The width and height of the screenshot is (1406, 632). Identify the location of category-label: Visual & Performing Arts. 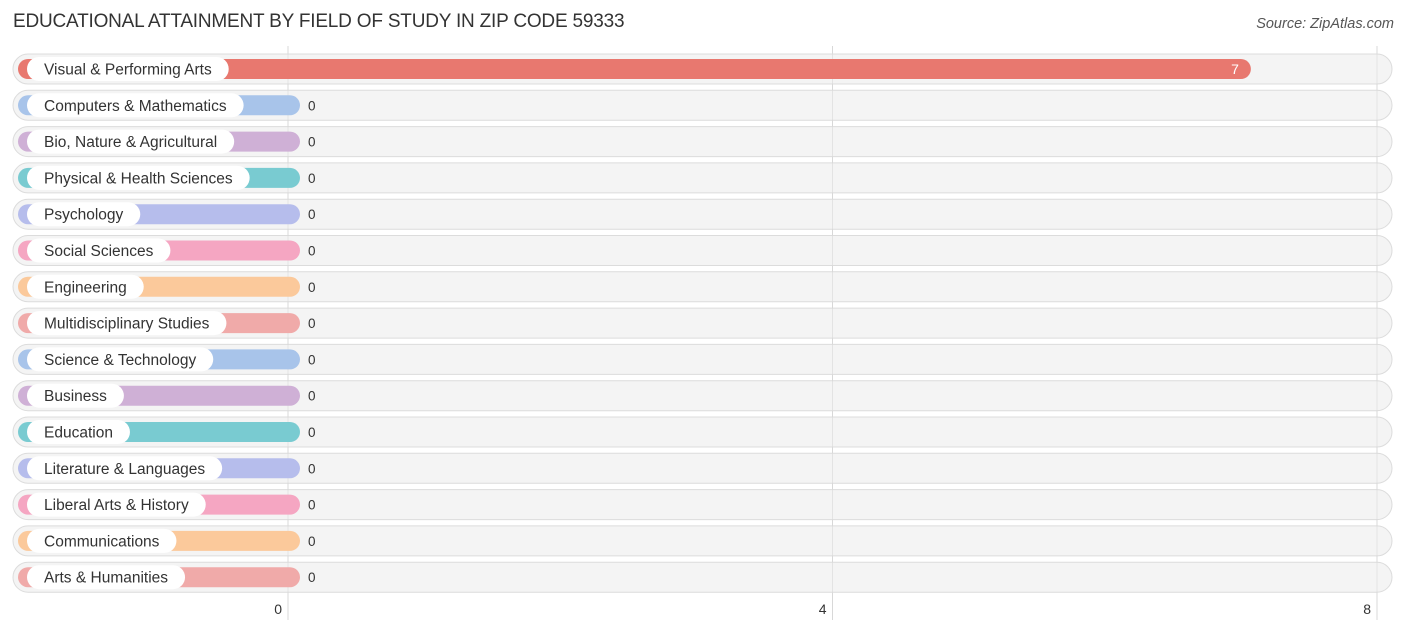
(128, 70).